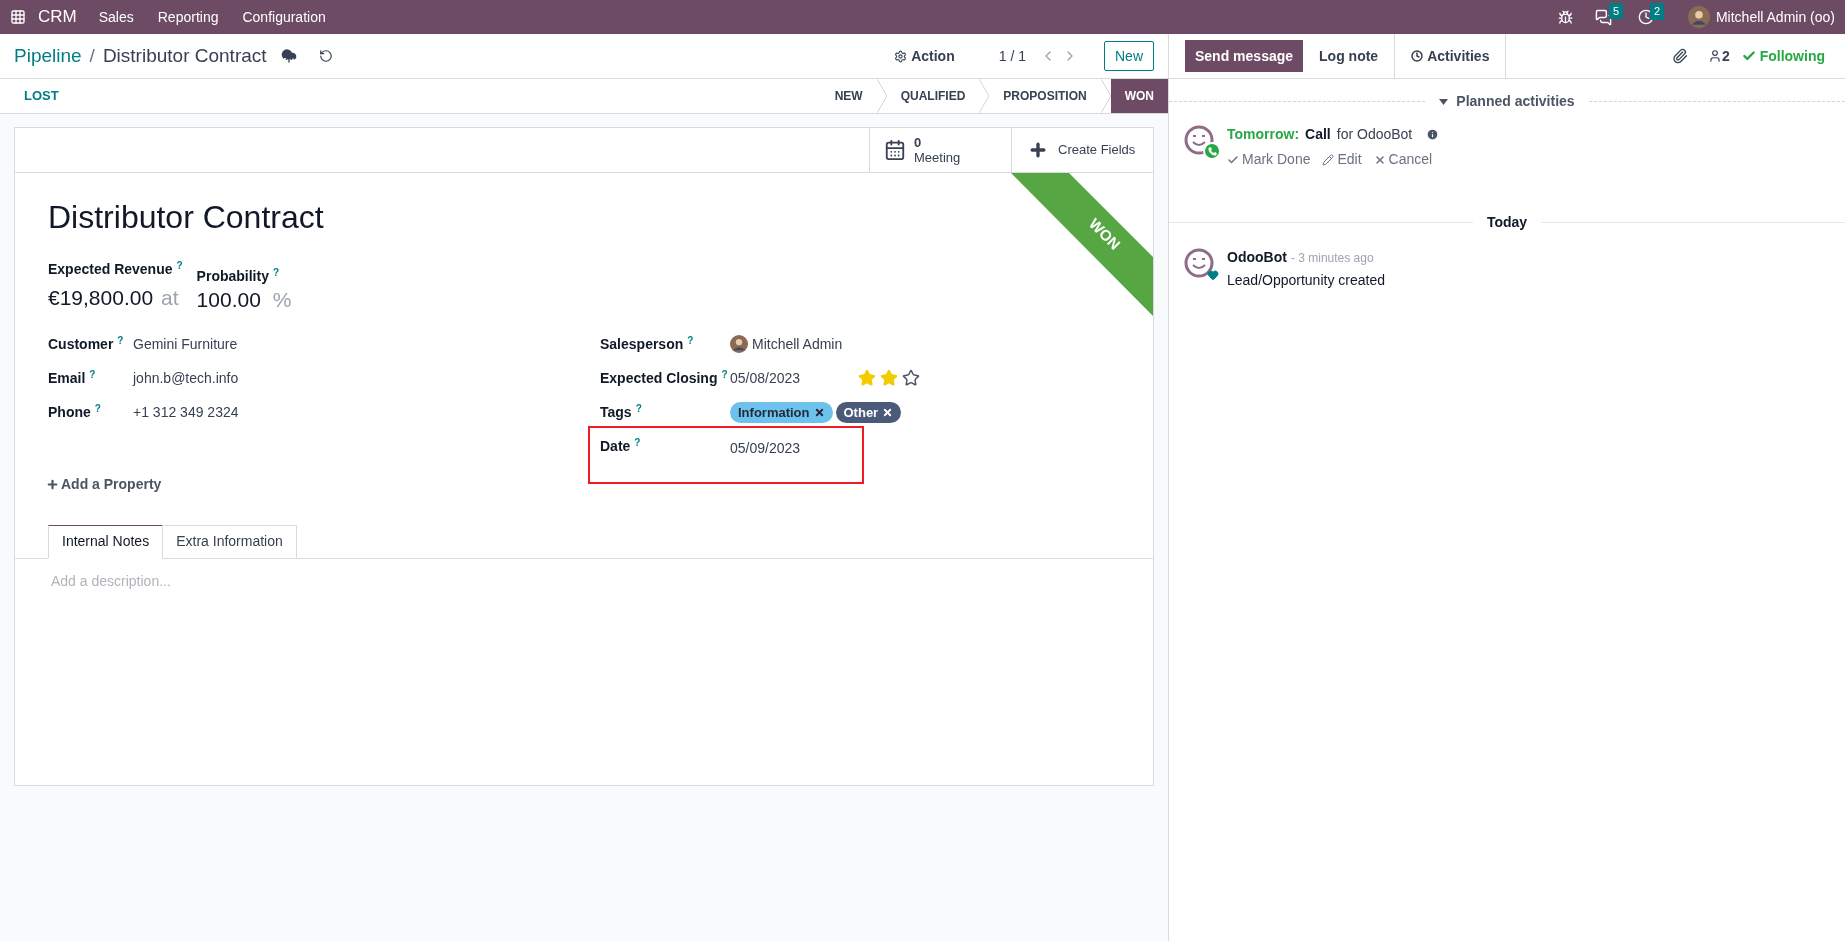  Describe the element at coordinates (41, 96) in the screenshot. I see `lost-button: LOST` at that location.